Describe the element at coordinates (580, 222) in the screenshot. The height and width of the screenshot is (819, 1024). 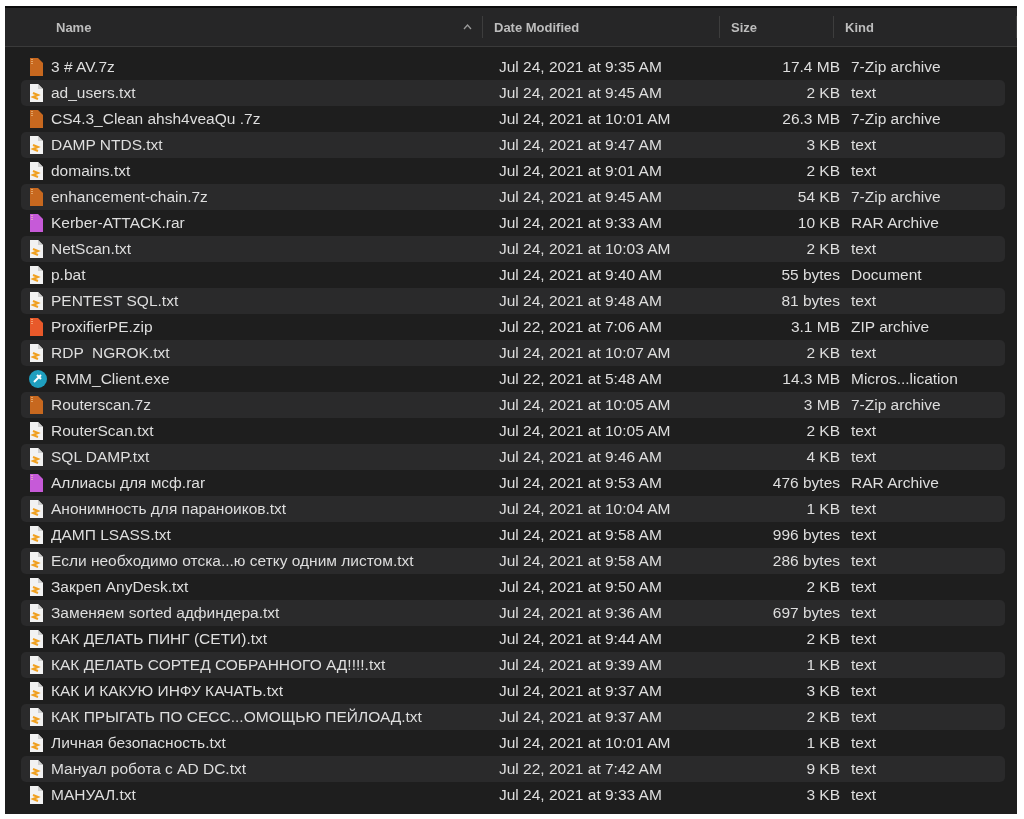
I see `date-modified: Jul 24, 2021 at 9:33 AM` at that location.